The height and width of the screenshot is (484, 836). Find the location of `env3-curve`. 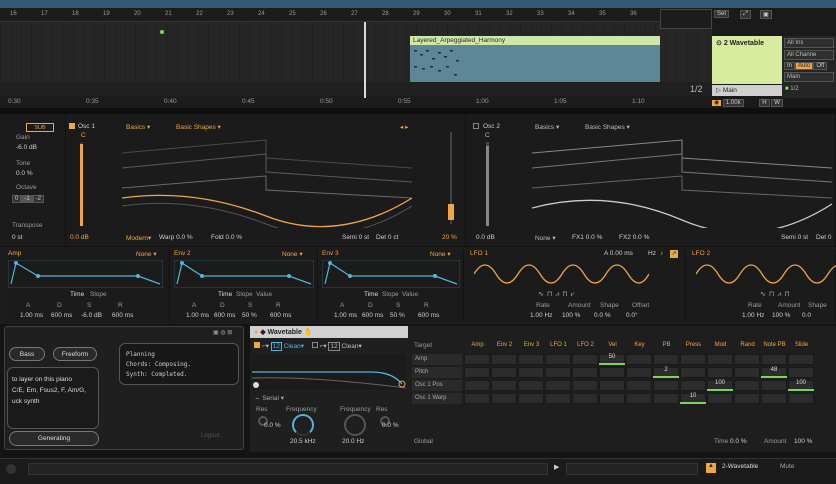

env3-curve is located at coordinates (391, 274).